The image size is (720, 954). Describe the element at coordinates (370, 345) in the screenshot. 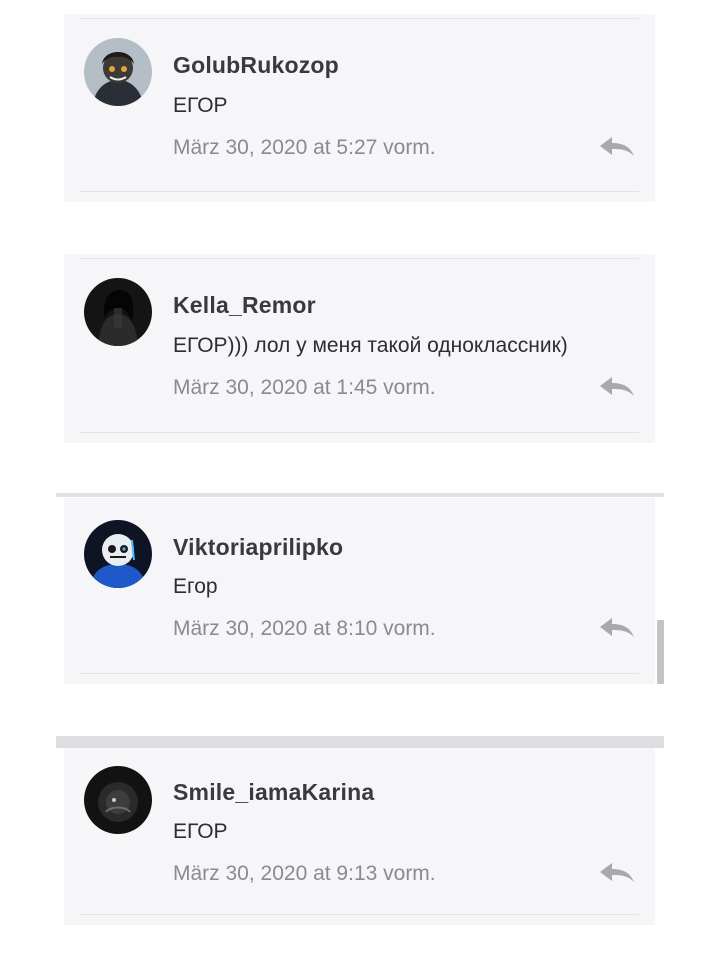

I see `comment-text: ЕГОР))) лол у меня такой одноклассник)` at that location.